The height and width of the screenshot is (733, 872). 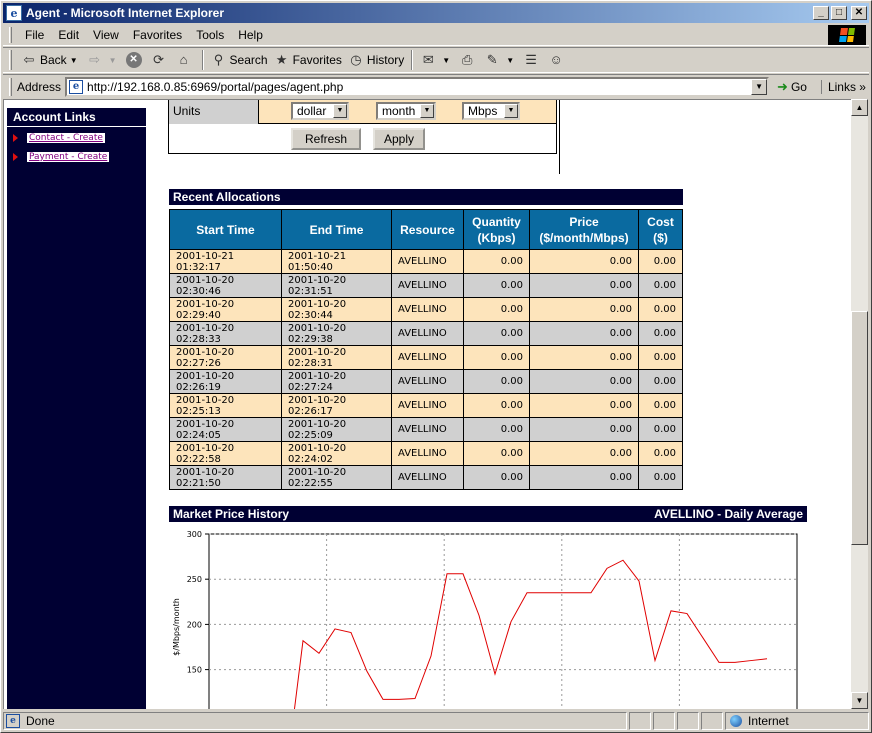 What do you see at coordinates (530, 634) in the screenshot?
I see `price-series-line` at bounding box center [530, 634].